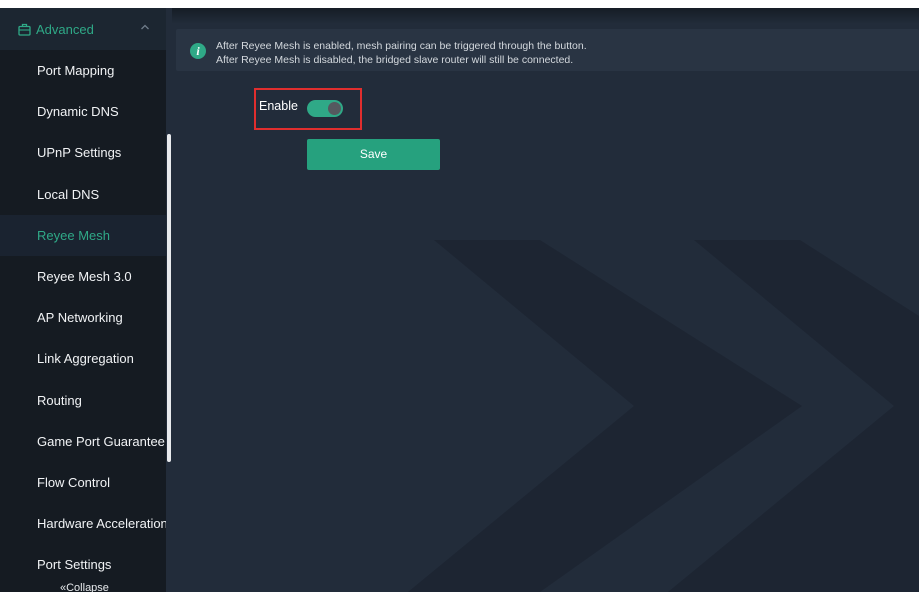 This screenshot has height=592, width=919. What do you see at coordinates (545, 16) in the screenshot?
I see `top-strip` at bounding box center [545, 16].